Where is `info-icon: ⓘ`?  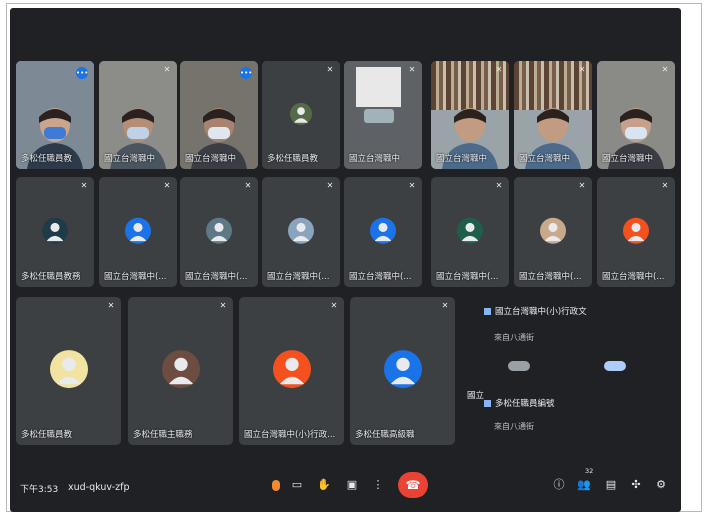 info-icon: ⓘ is located at coordinates (559, 484).